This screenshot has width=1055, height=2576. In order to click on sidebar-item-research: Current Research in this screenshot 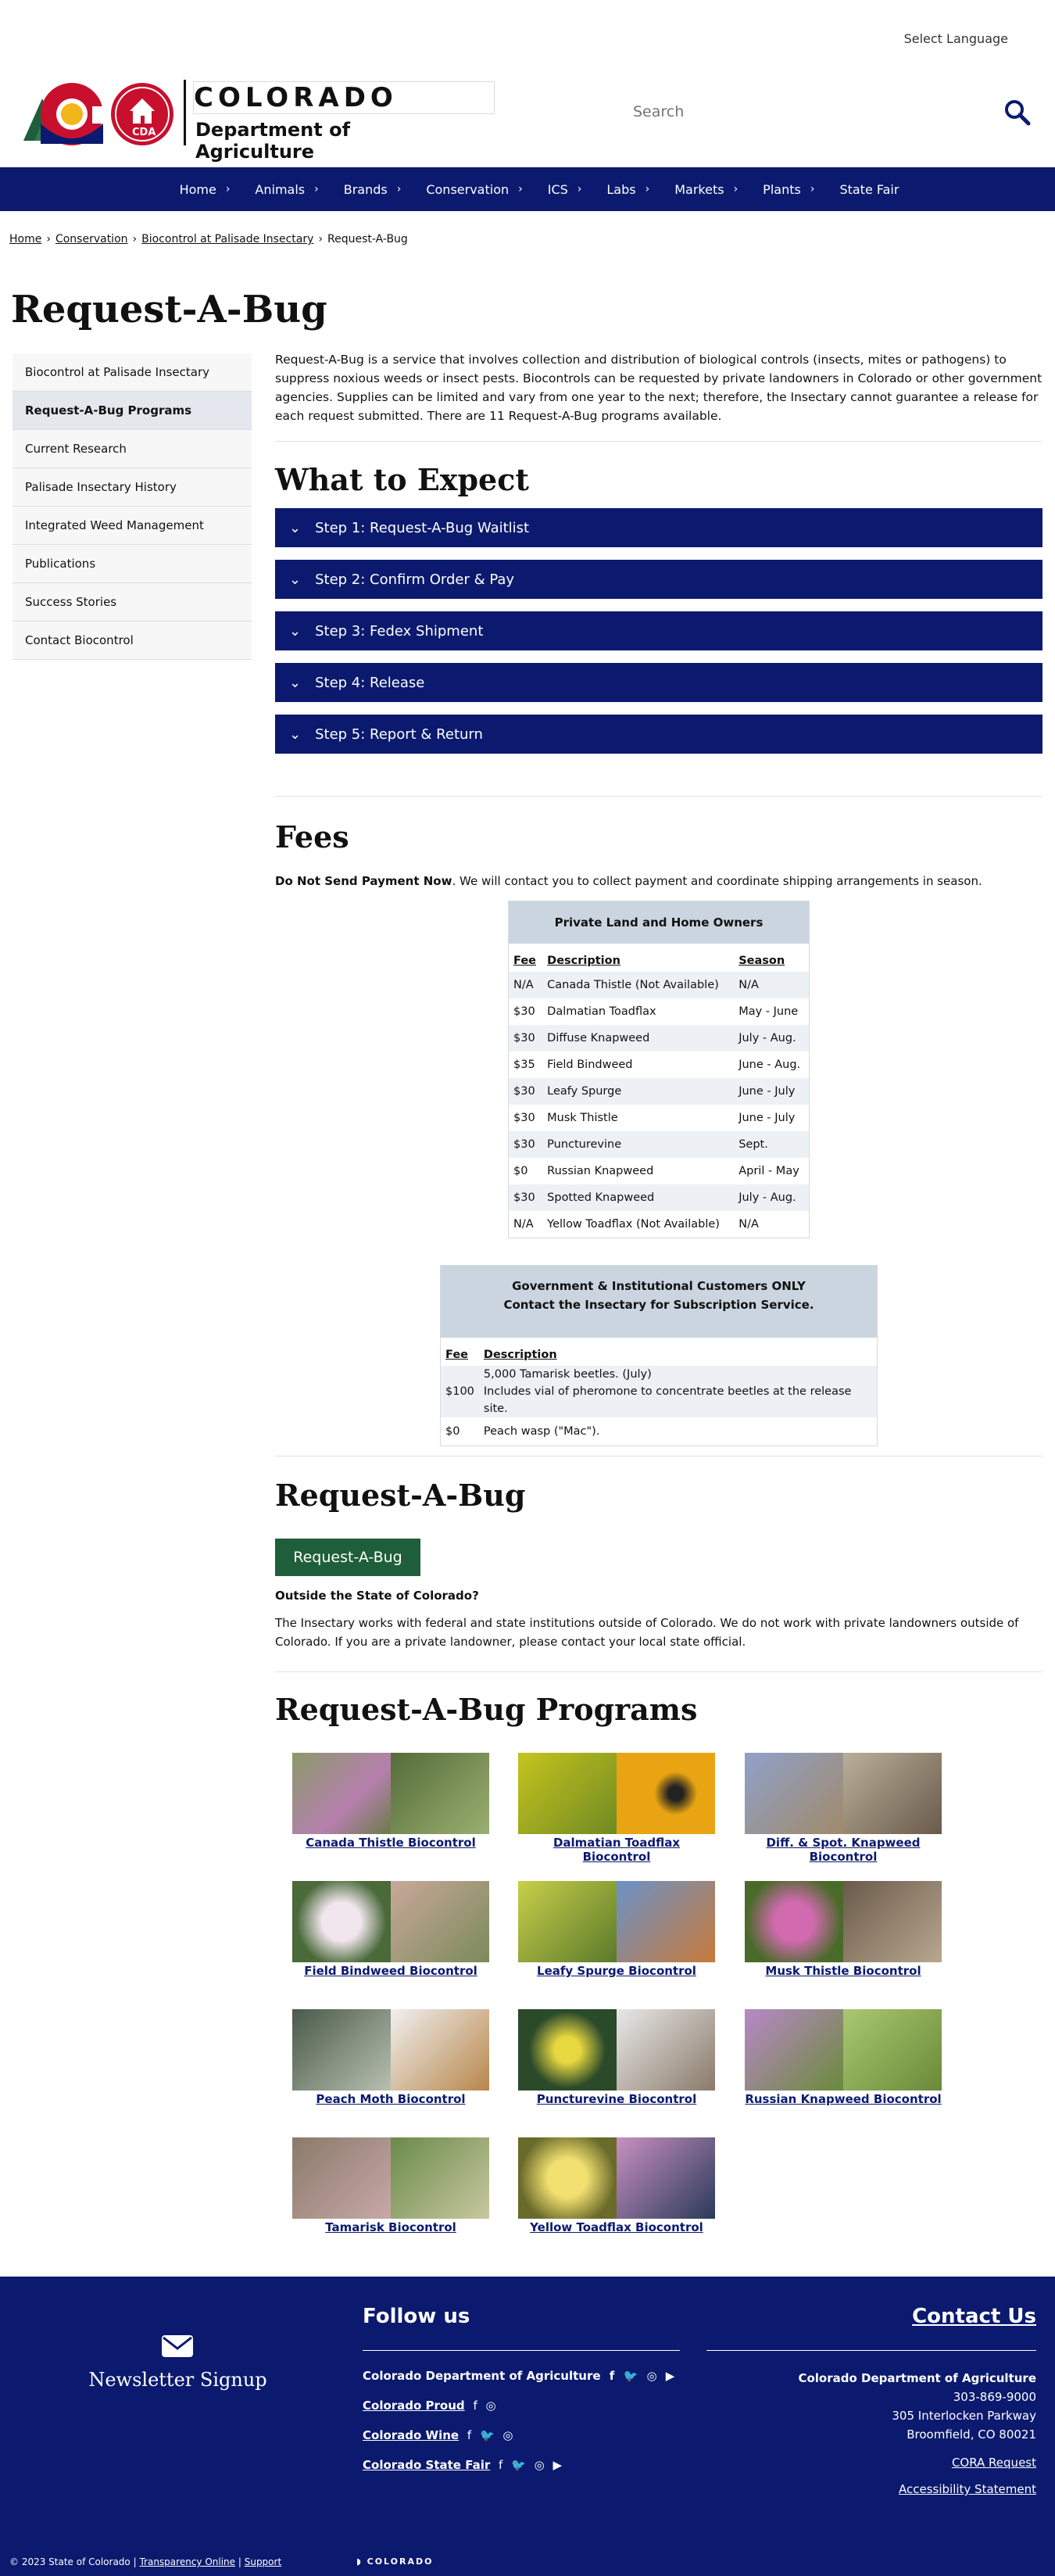, I will do `click(132, 449)`.